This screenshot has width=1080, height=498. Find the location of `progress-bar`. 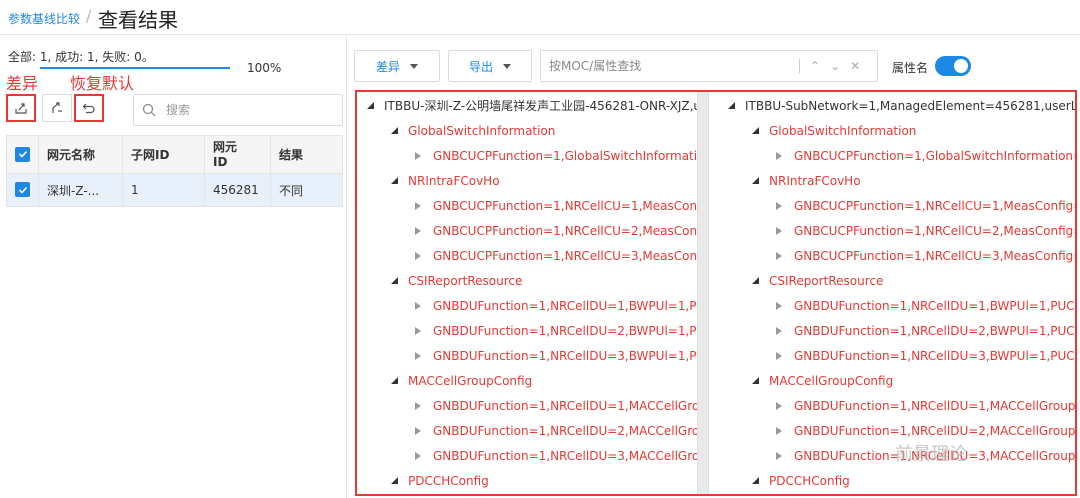

progress-bar is located at coordinates (135, 68).